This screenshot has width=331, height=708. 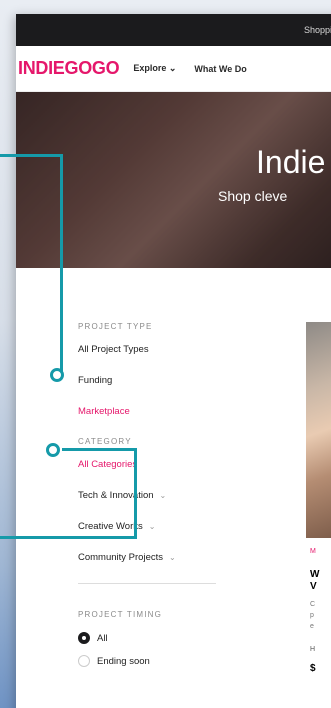 What do you see at coordinates (315, 574) in the screenshot?
I see `product-title-line-1: W` at bounding box center [315, 574].